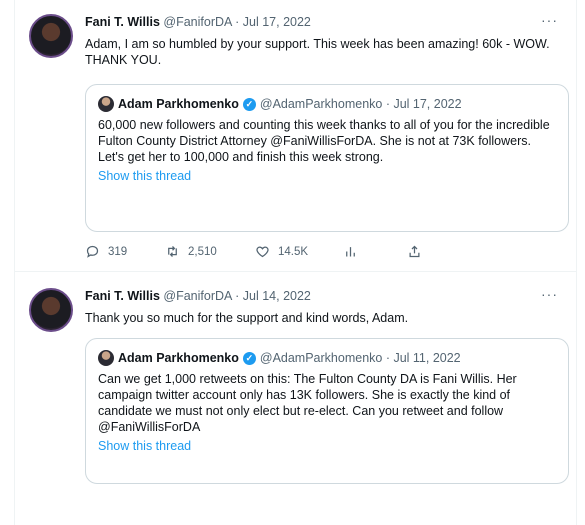 The height and width of the screenshot is (525, 585). I want to click on tweet-header: Fani T. Willis @FaniforDA · Jul 14, 2022, so click(198, 296).